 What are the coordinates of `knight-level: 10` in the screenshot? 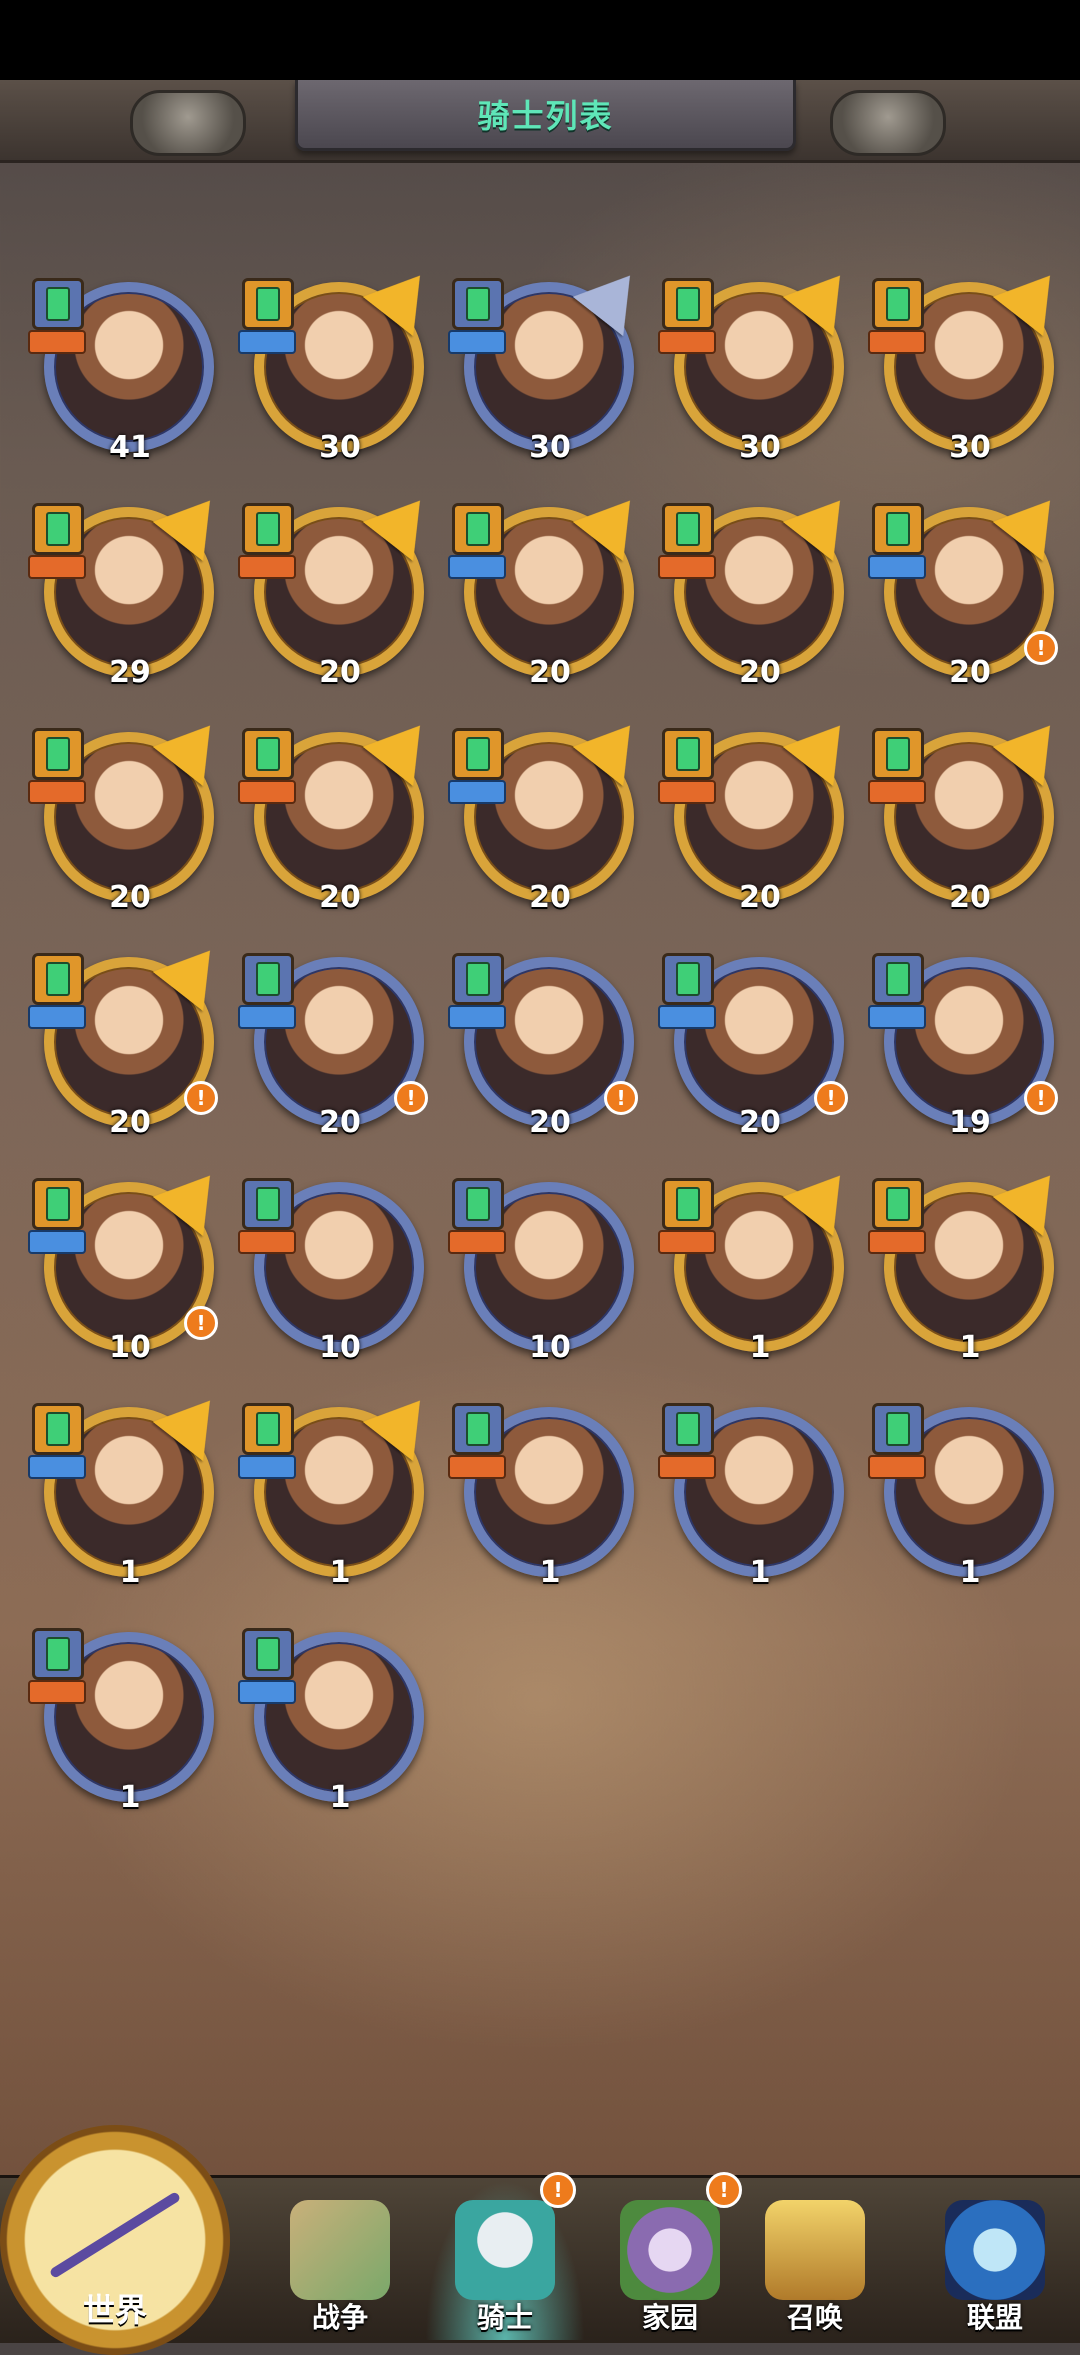 It's located at (340, 1347).